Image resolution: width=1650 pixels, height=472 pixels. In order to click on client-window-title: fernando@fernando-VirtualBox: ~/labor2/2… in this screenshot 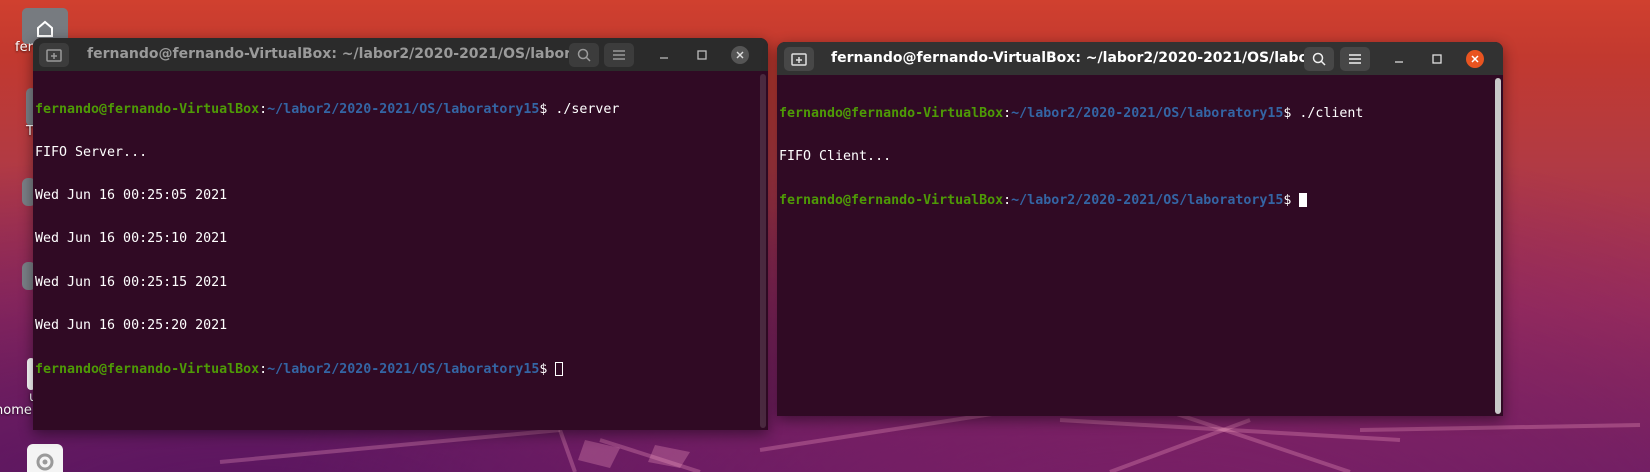, I will do `click(1080, 58)`.